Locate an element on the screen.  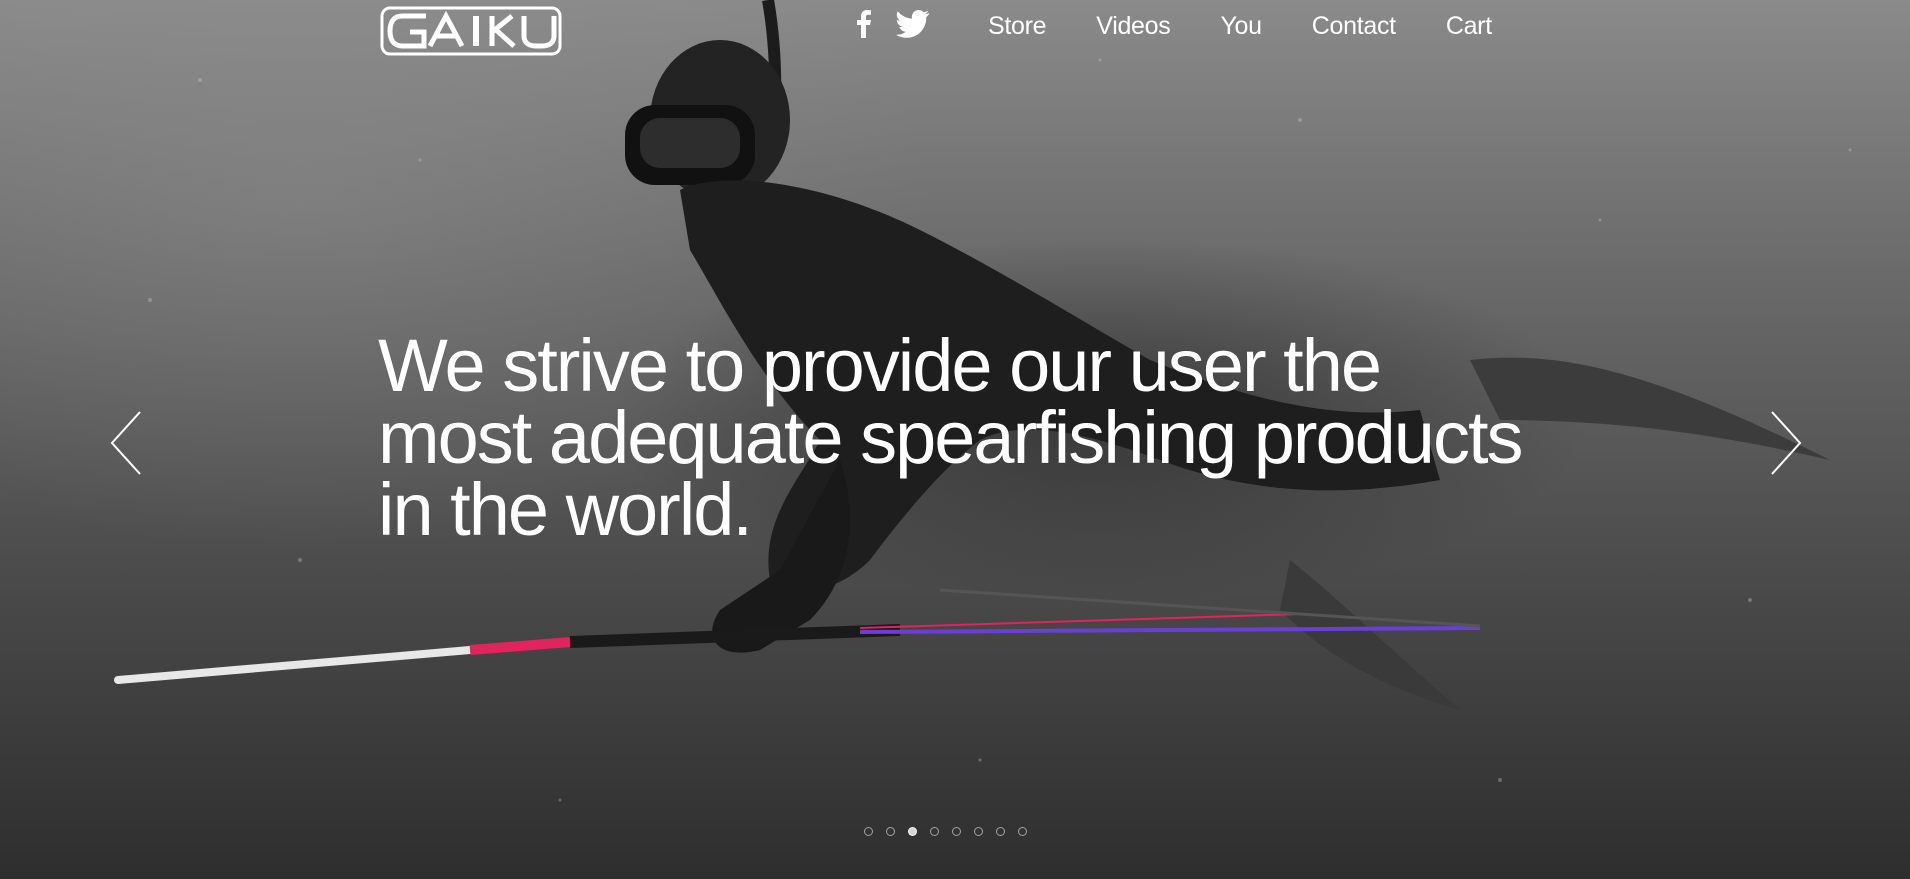
headline-line: most adequate spearfishing products is located at coordinates (951, 437).